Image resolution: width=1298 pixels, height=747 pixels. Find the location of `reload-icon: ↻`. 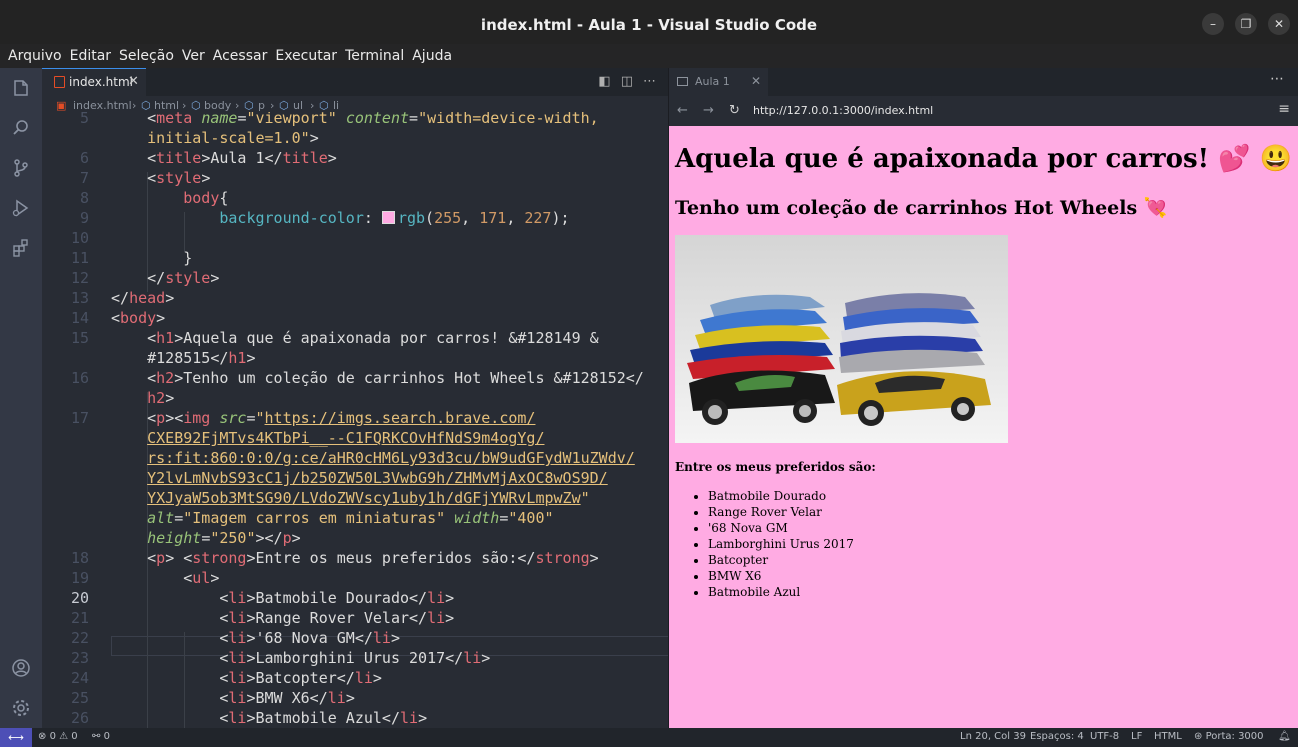

reload-icon: ↻ is located at coordinates (734, 110).